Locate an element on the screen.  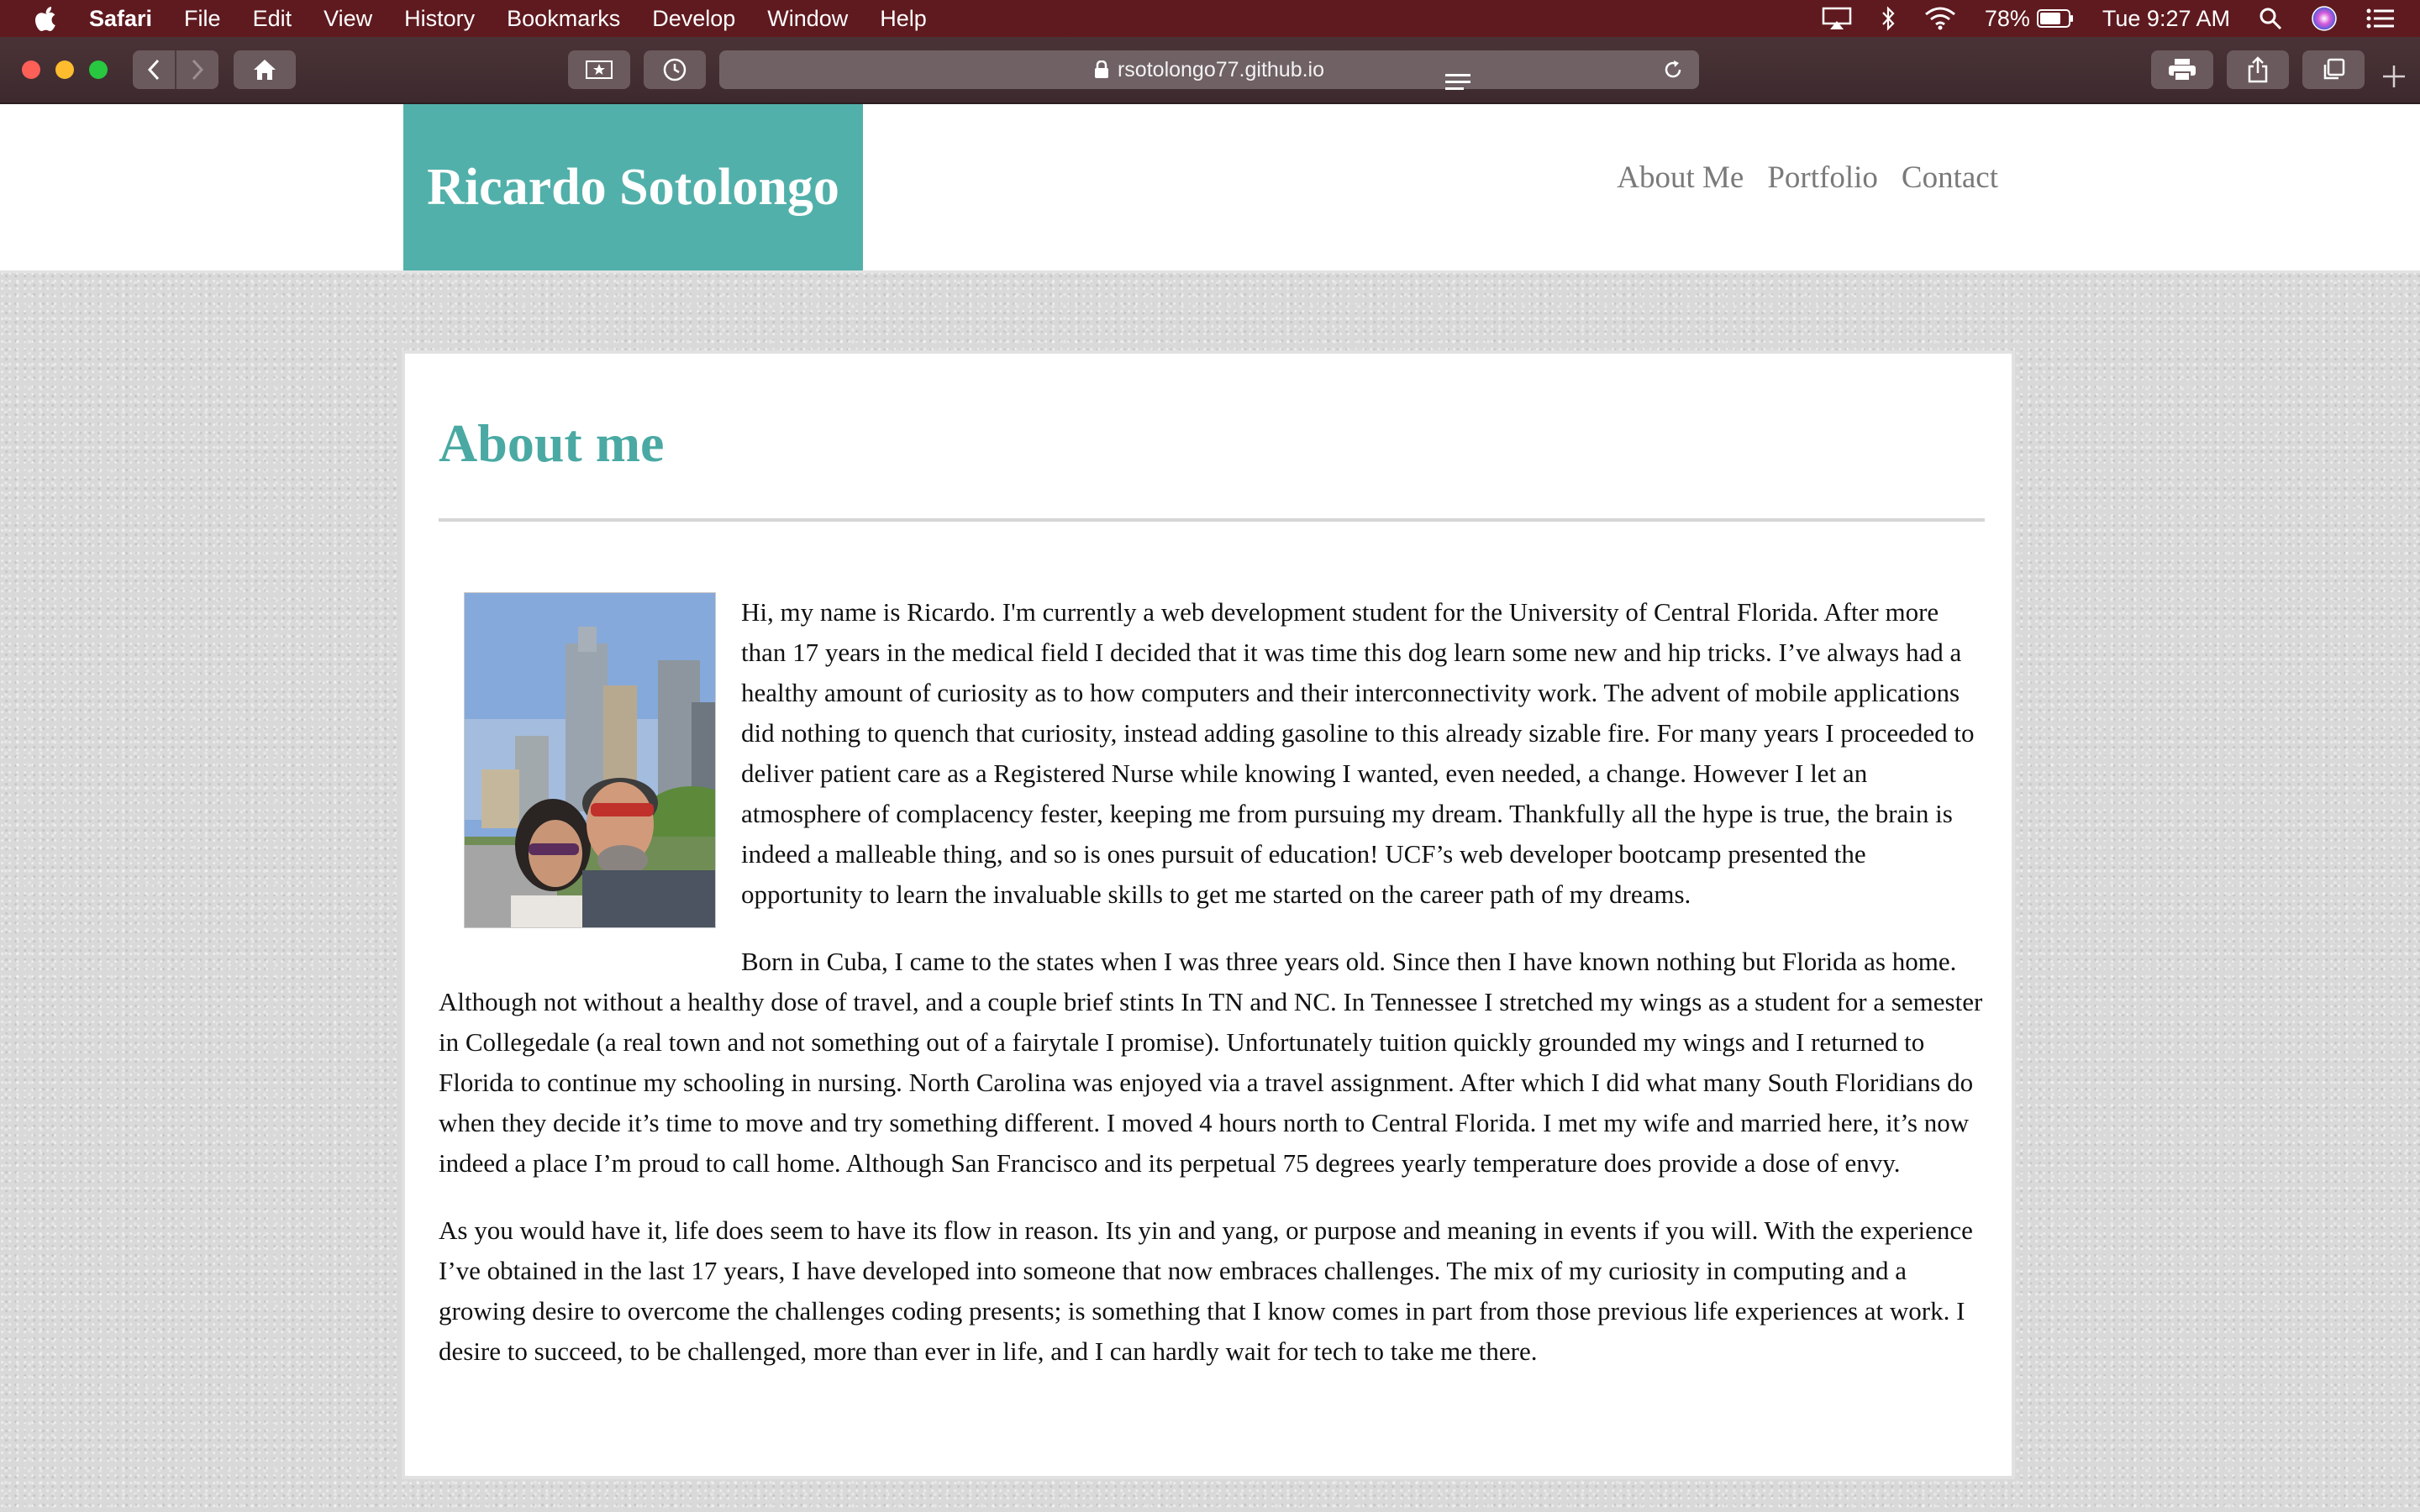
window-zoom-button is located at coordinates (98, 69).